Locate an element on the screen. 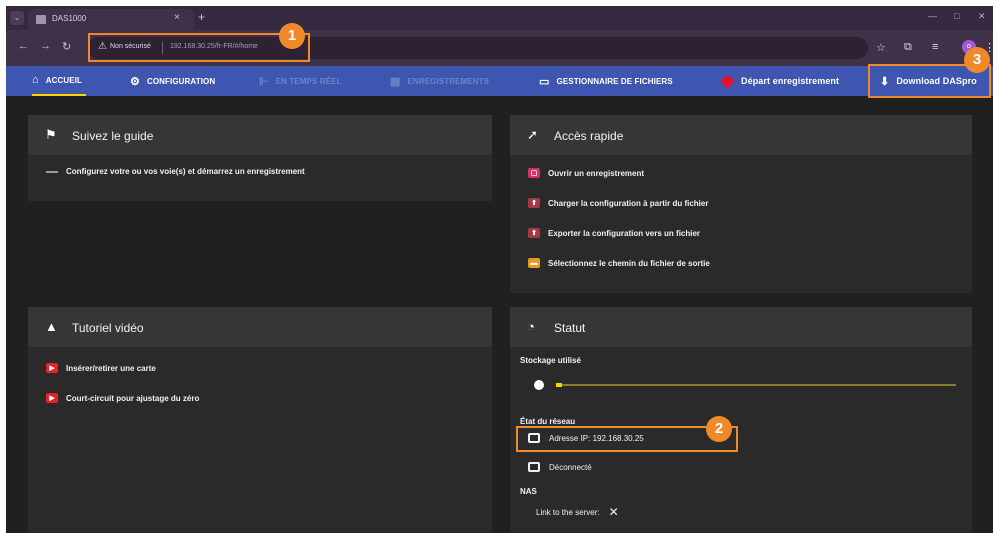 The height and width of the screenshot is (533, 997). open-recording-label: Ouvrir un enregistrement is located at coordinates (596, 173).